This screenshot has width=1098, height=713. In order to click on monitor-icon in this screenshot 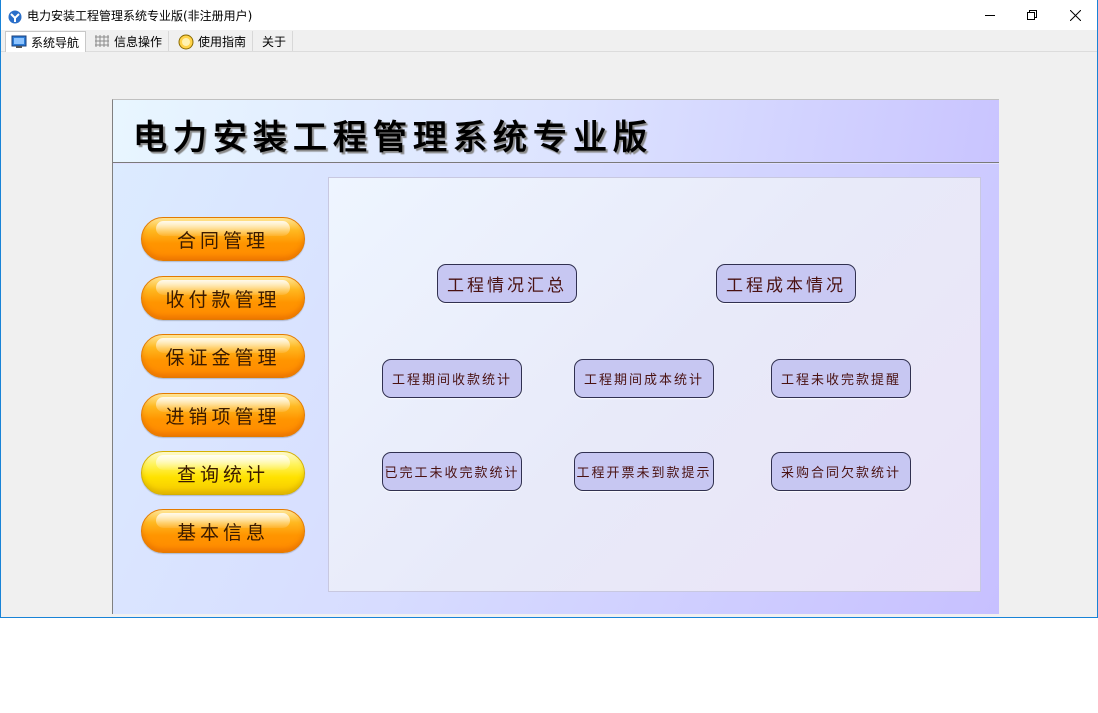, I will do `click(19, 42)`.